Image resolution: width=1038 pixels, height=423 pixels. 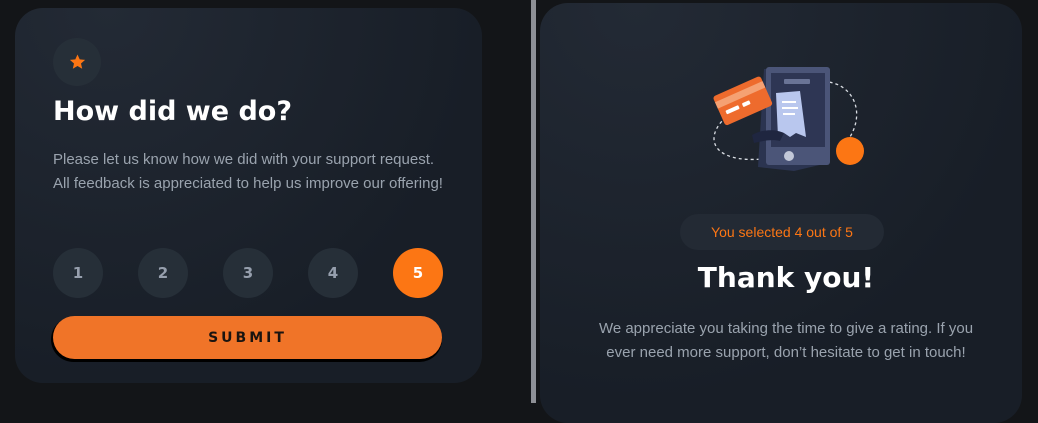 I want to click on rating-button-3: 3, so click(x=248, y=273).